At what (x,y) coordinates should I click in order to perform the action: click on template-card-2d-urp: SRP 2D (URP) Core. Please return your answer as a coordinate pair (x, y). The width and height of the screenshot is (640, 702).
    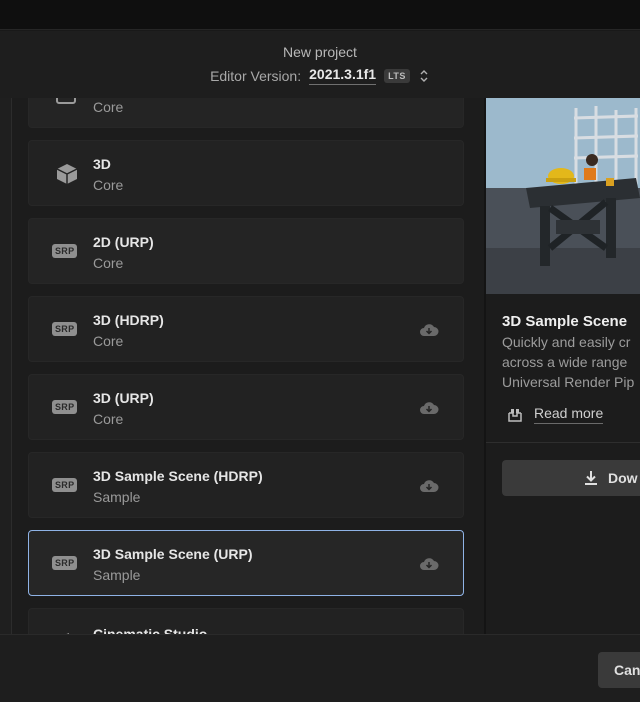
    Looking at the image, I should click on (246, 251).